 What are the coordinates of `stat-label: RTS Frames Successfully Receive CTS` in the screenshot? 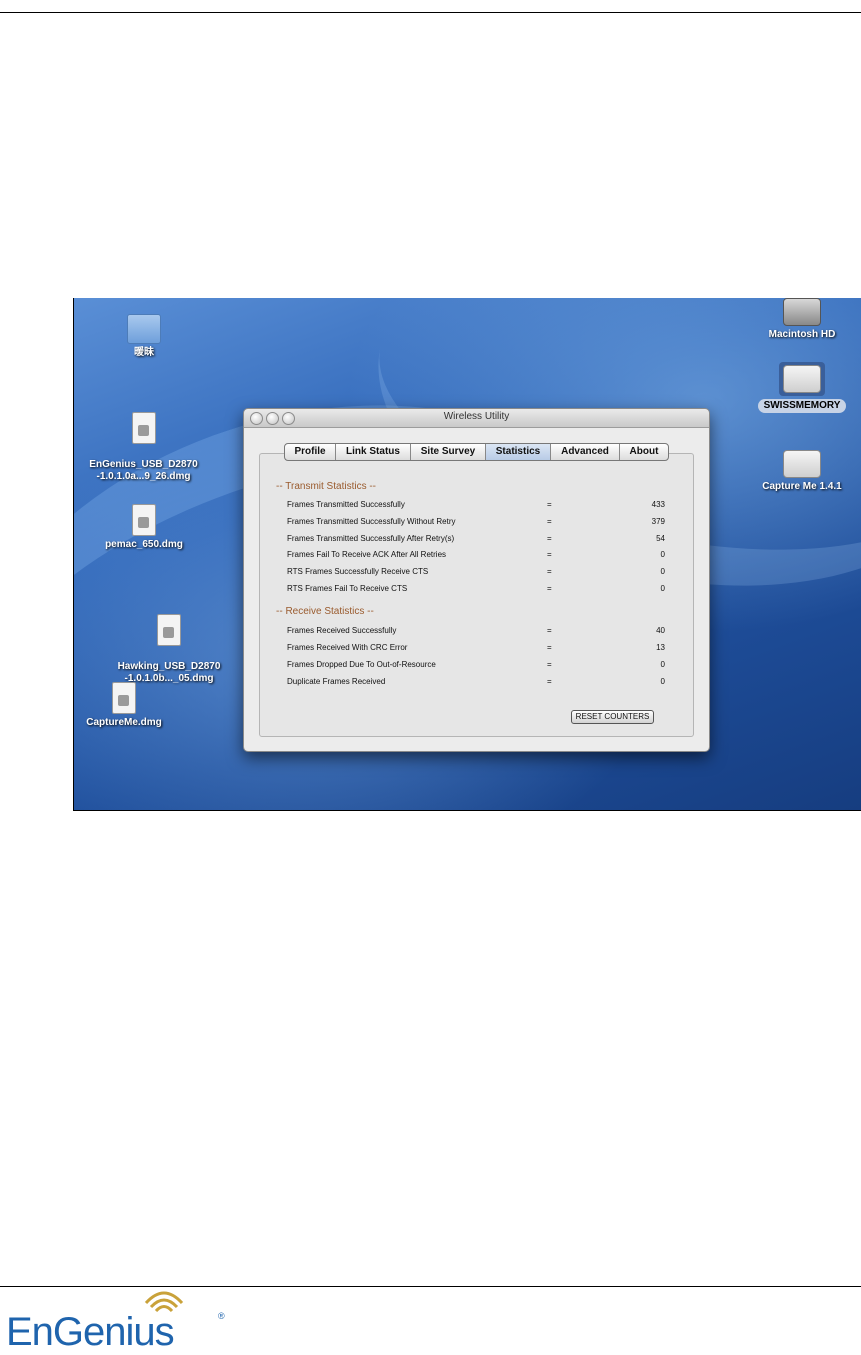 It's located at (358, 571).